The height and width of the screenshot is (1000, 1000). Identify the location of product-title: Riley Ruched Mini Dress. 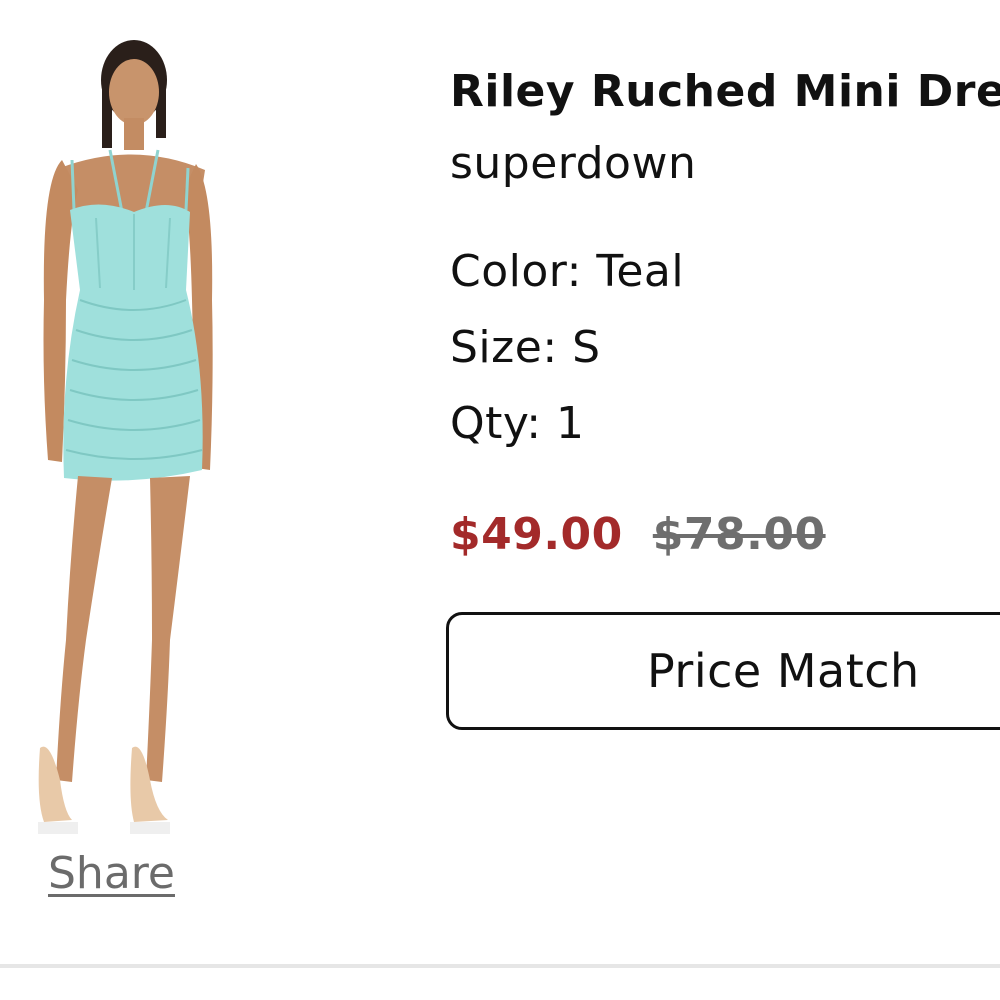
(725, 92).